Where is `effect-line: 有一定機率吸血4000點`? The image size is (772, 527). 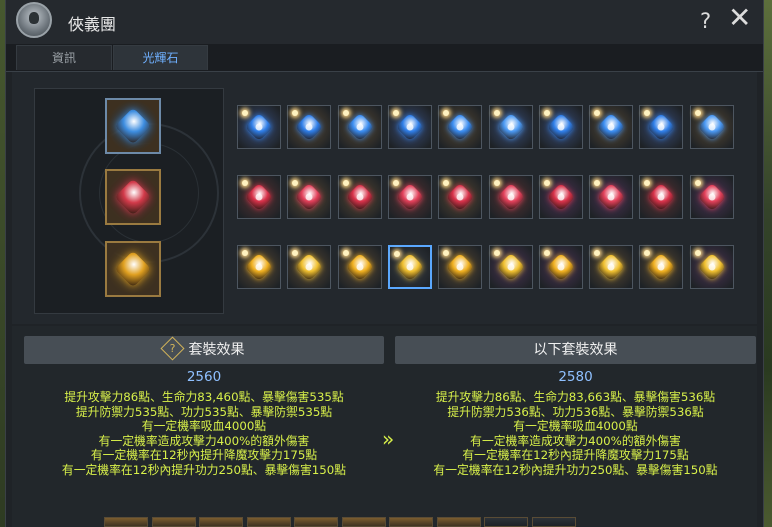 effect-line: 有一定機率吸血4000點 is located at coordinates (575, 426).